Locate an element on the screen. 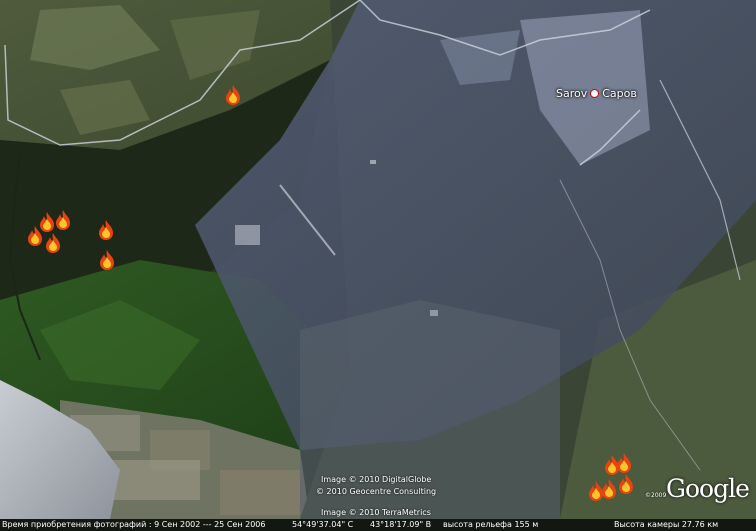 Image resolution: width=756 pixels, height=531 pixels. status-latitude: 54°49'37.04" С is located at coordinates (323, 524).